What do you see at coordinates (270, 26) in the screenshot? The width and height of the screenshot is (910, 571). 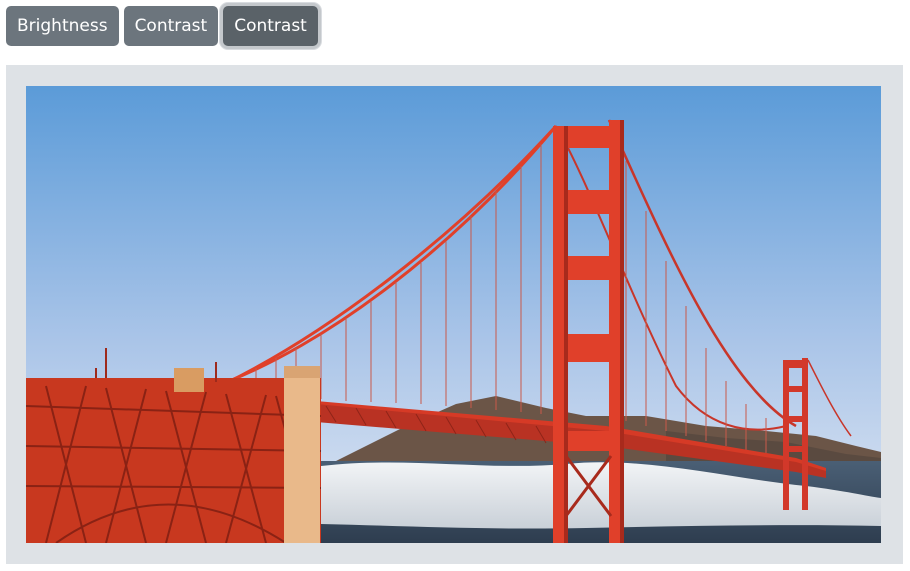 I see `contrast-button-active: Contrast` at bounding box center [270, 26].